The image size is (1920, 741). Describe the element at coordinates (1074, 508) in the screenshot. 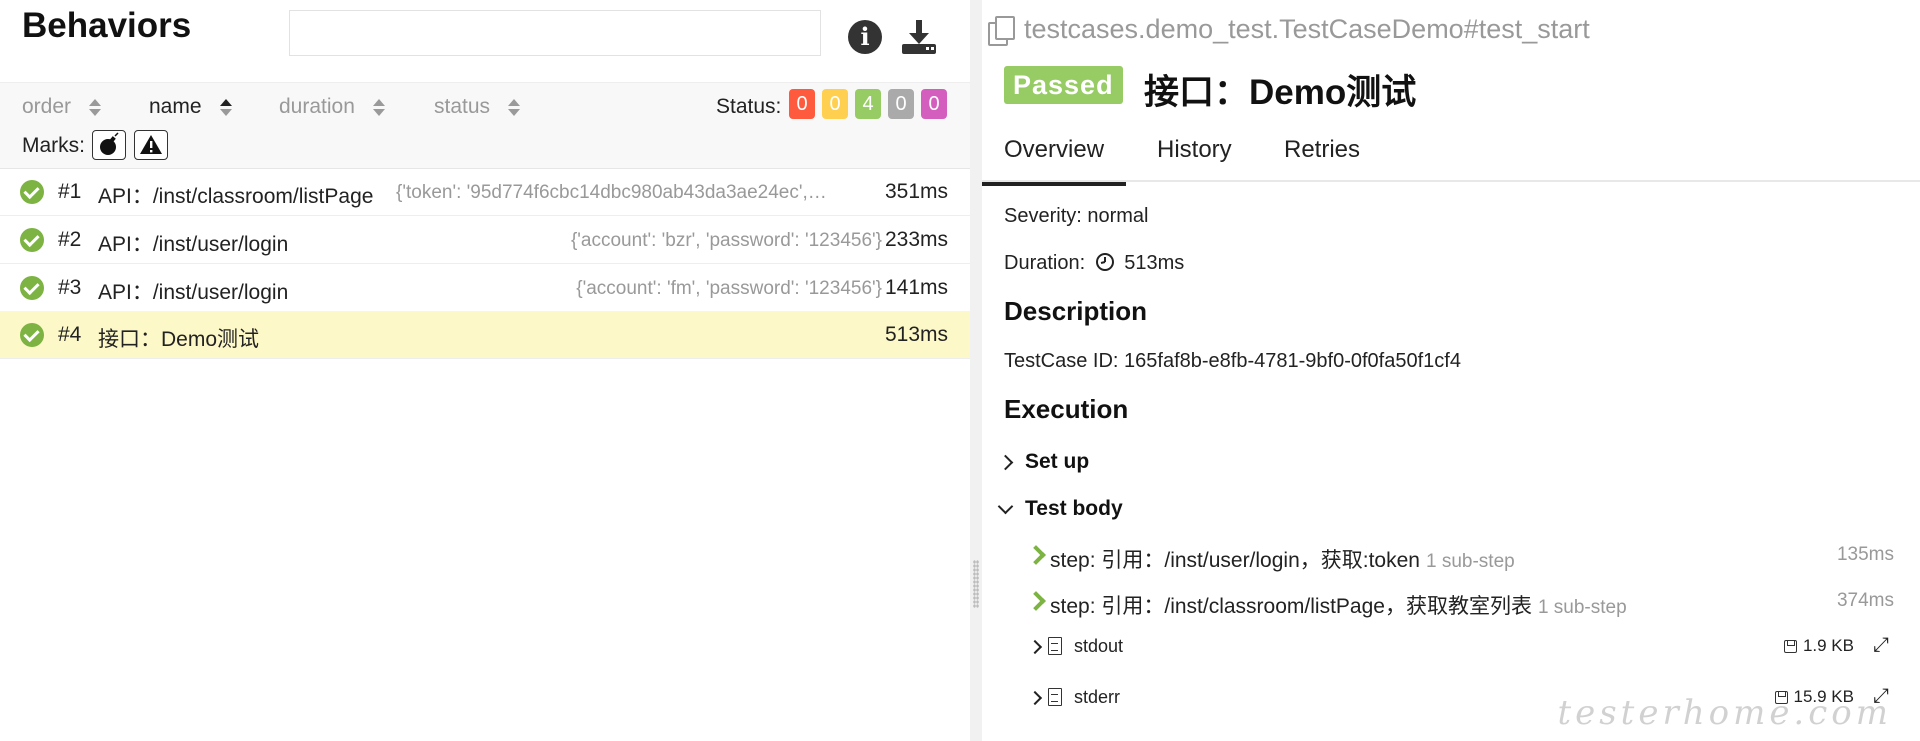

I see `testbody-label: Test body` at that location.